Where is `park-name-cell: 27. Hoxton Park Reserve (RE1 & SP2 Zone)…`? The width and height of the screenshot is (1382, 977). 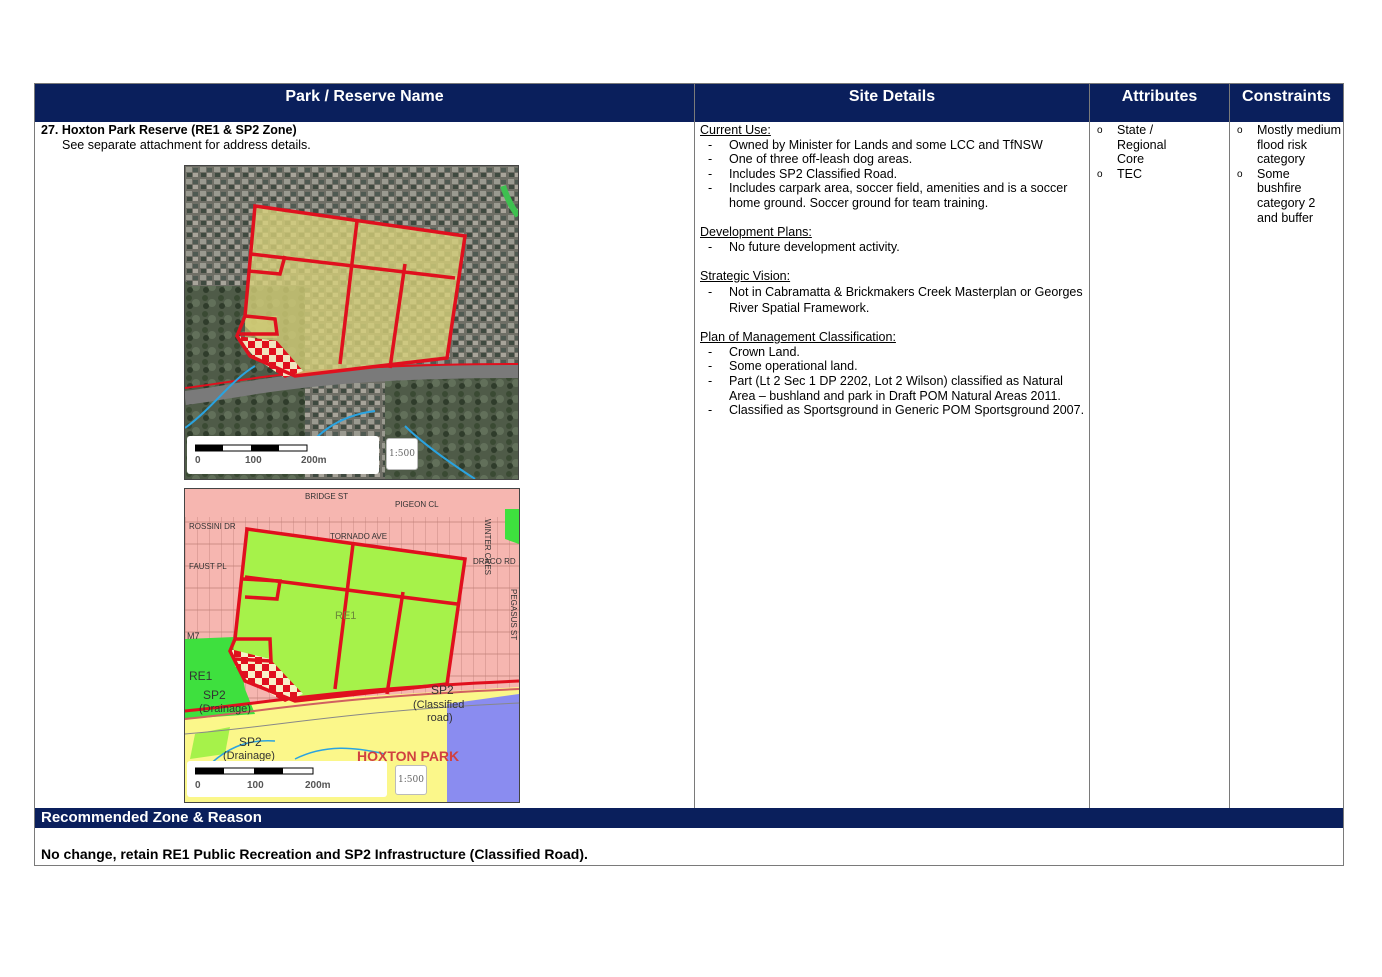
park-name-cell: 27. Hoxton Park Reserve (RE1 & SP2 Zone)… is located at coordinates (361, 137).